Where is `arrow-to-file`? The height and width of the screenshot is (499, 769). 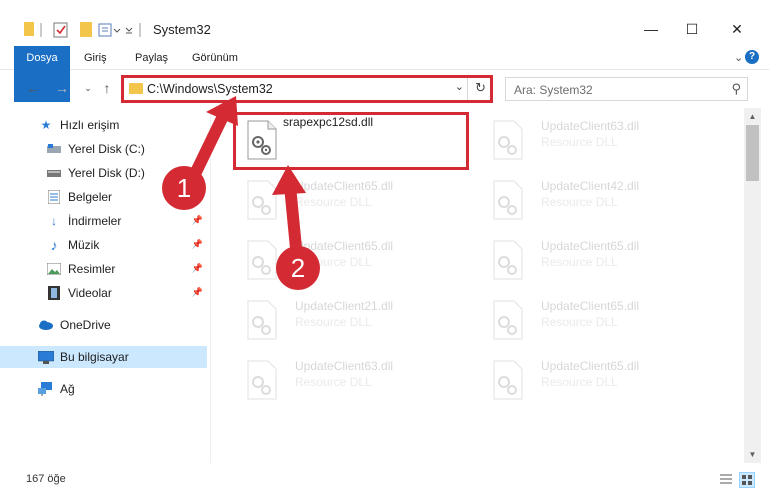
arrow-to-file is located at coordinates (289, 209).